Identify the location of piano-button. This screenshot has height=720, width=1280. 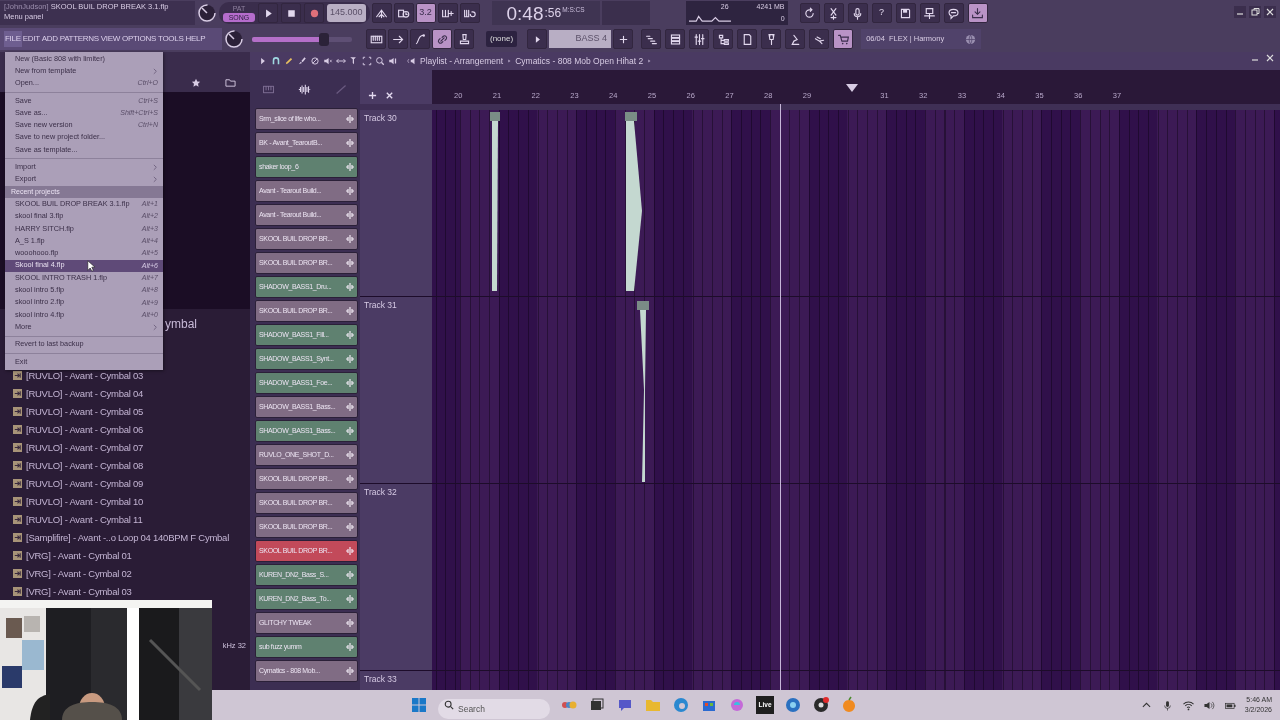
(376, 39).